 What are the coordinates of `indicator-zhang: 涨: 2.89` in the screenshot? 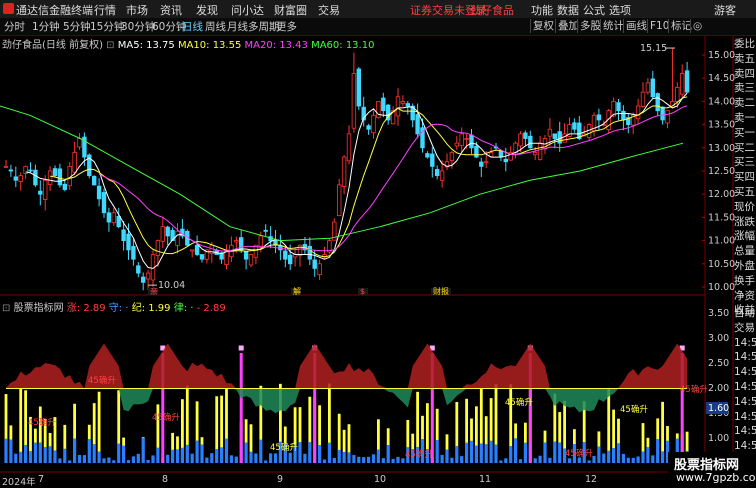 It's located at (86, 308).